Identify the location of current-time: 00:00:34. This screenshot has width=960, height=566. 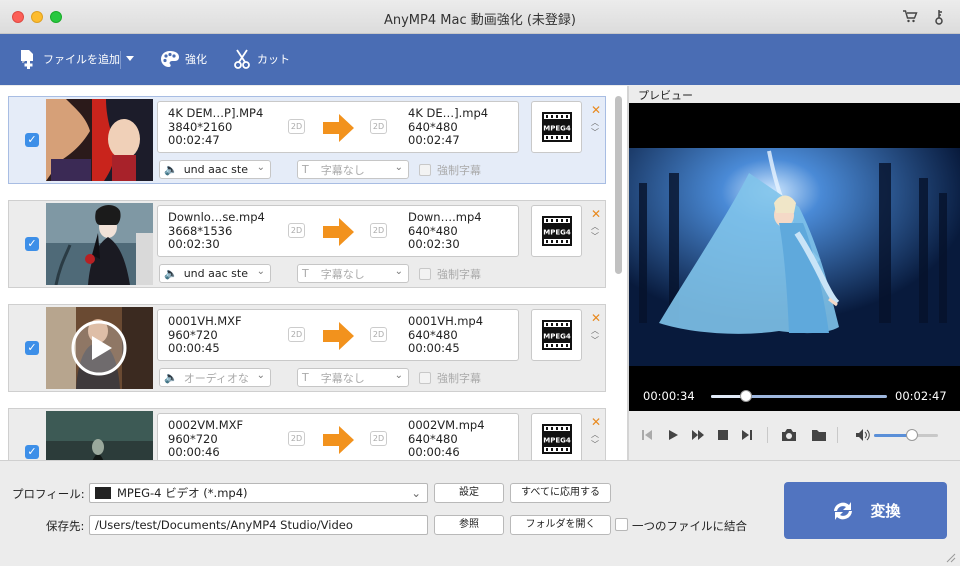
(669, 396).